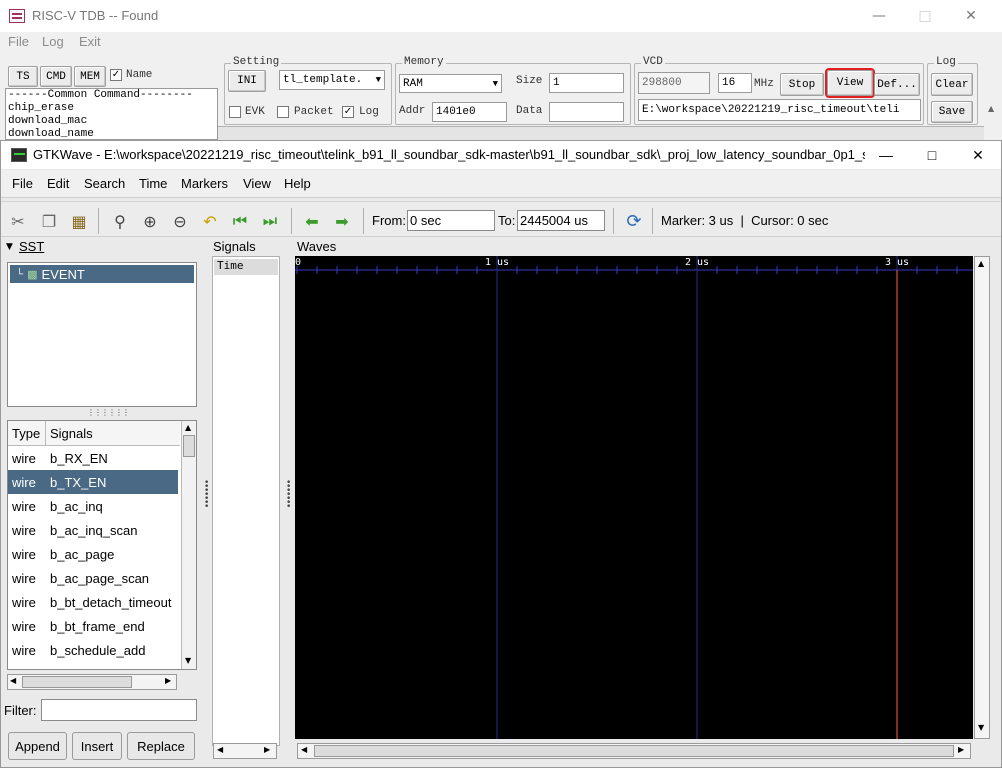  Describe the element at coordinates (246, 501) in the screenshot. I see `signals-panel: Time` at that location.